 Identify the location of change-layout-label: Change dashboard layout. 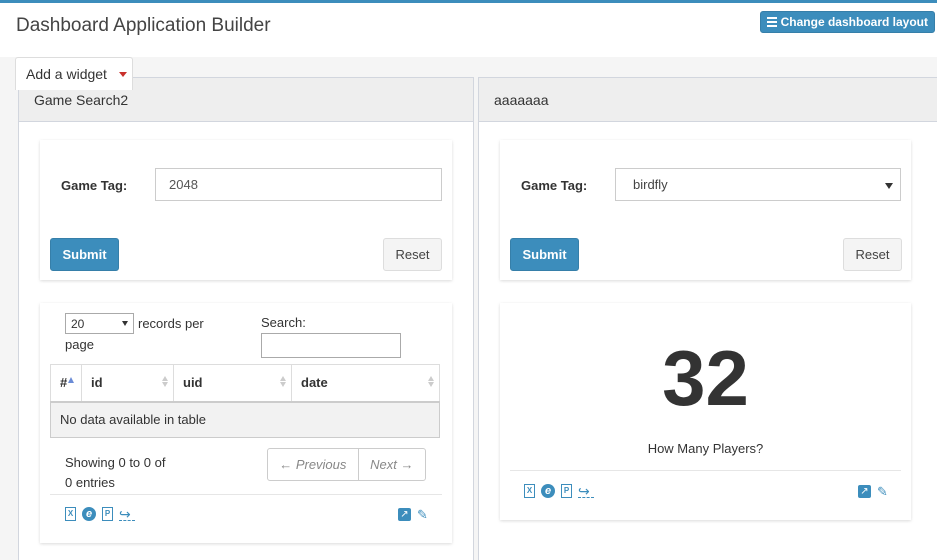
(854, 22).